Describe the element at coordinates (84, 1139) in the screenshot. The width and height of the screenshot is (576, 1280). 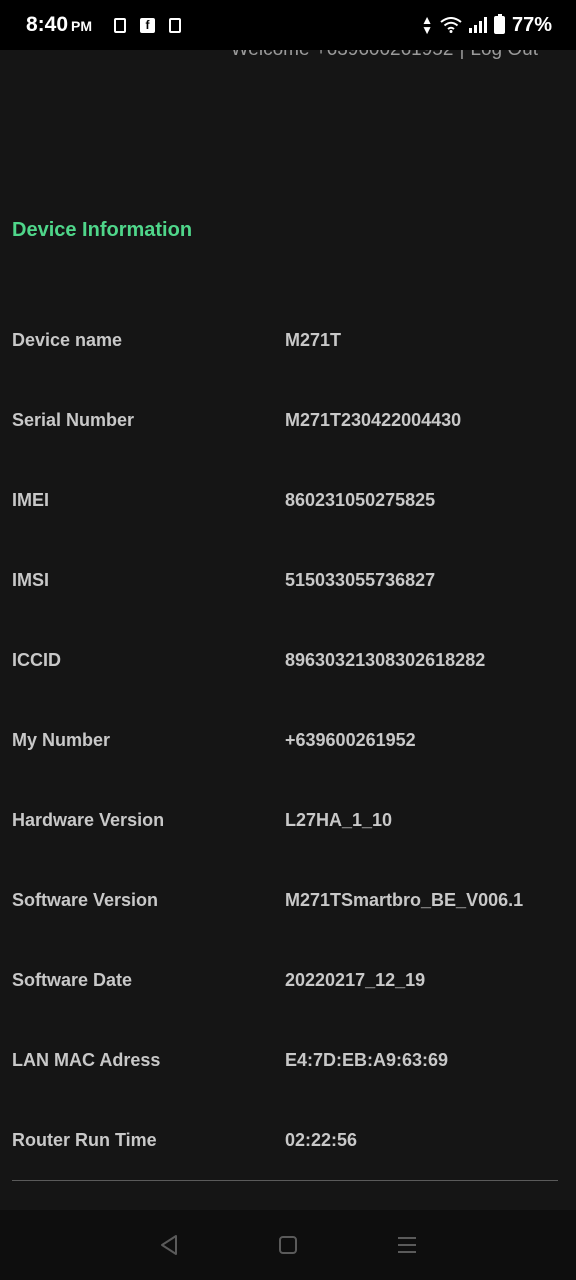
I see `info-label: Router Run Time` at that location.